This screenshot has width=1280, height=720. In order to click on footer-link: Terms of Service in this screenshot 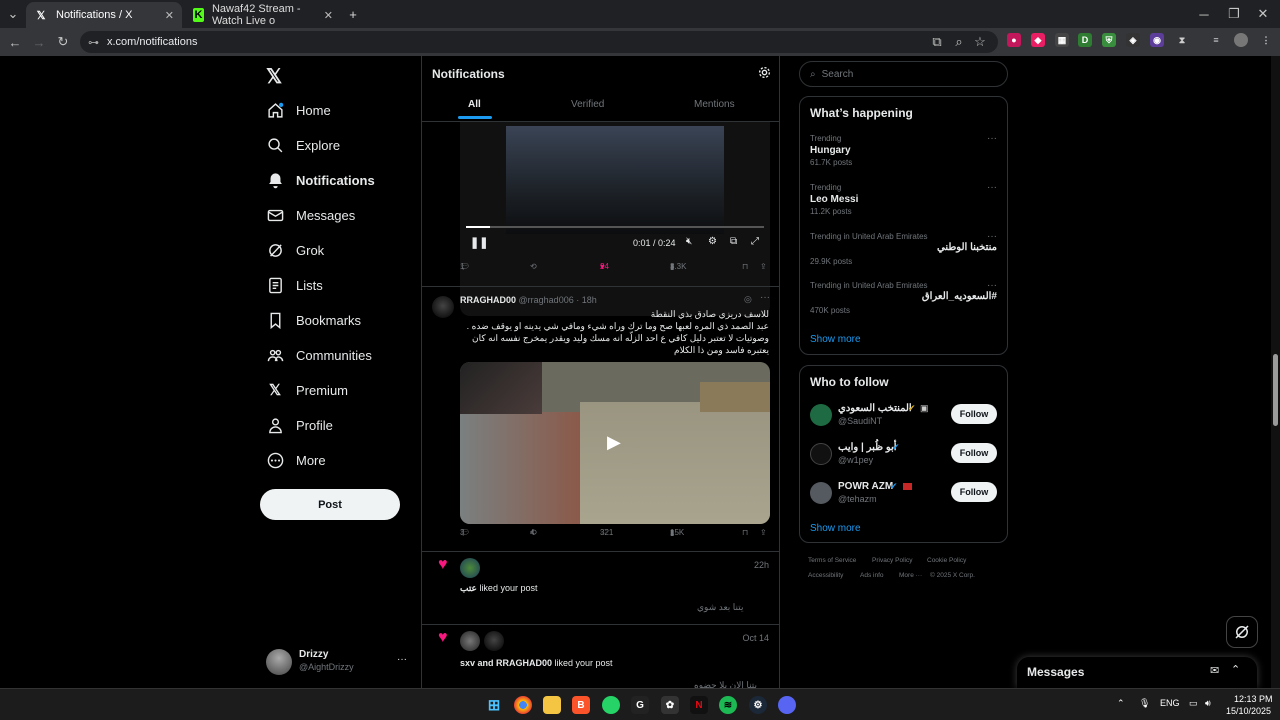, I will do `click(832, 560)`.